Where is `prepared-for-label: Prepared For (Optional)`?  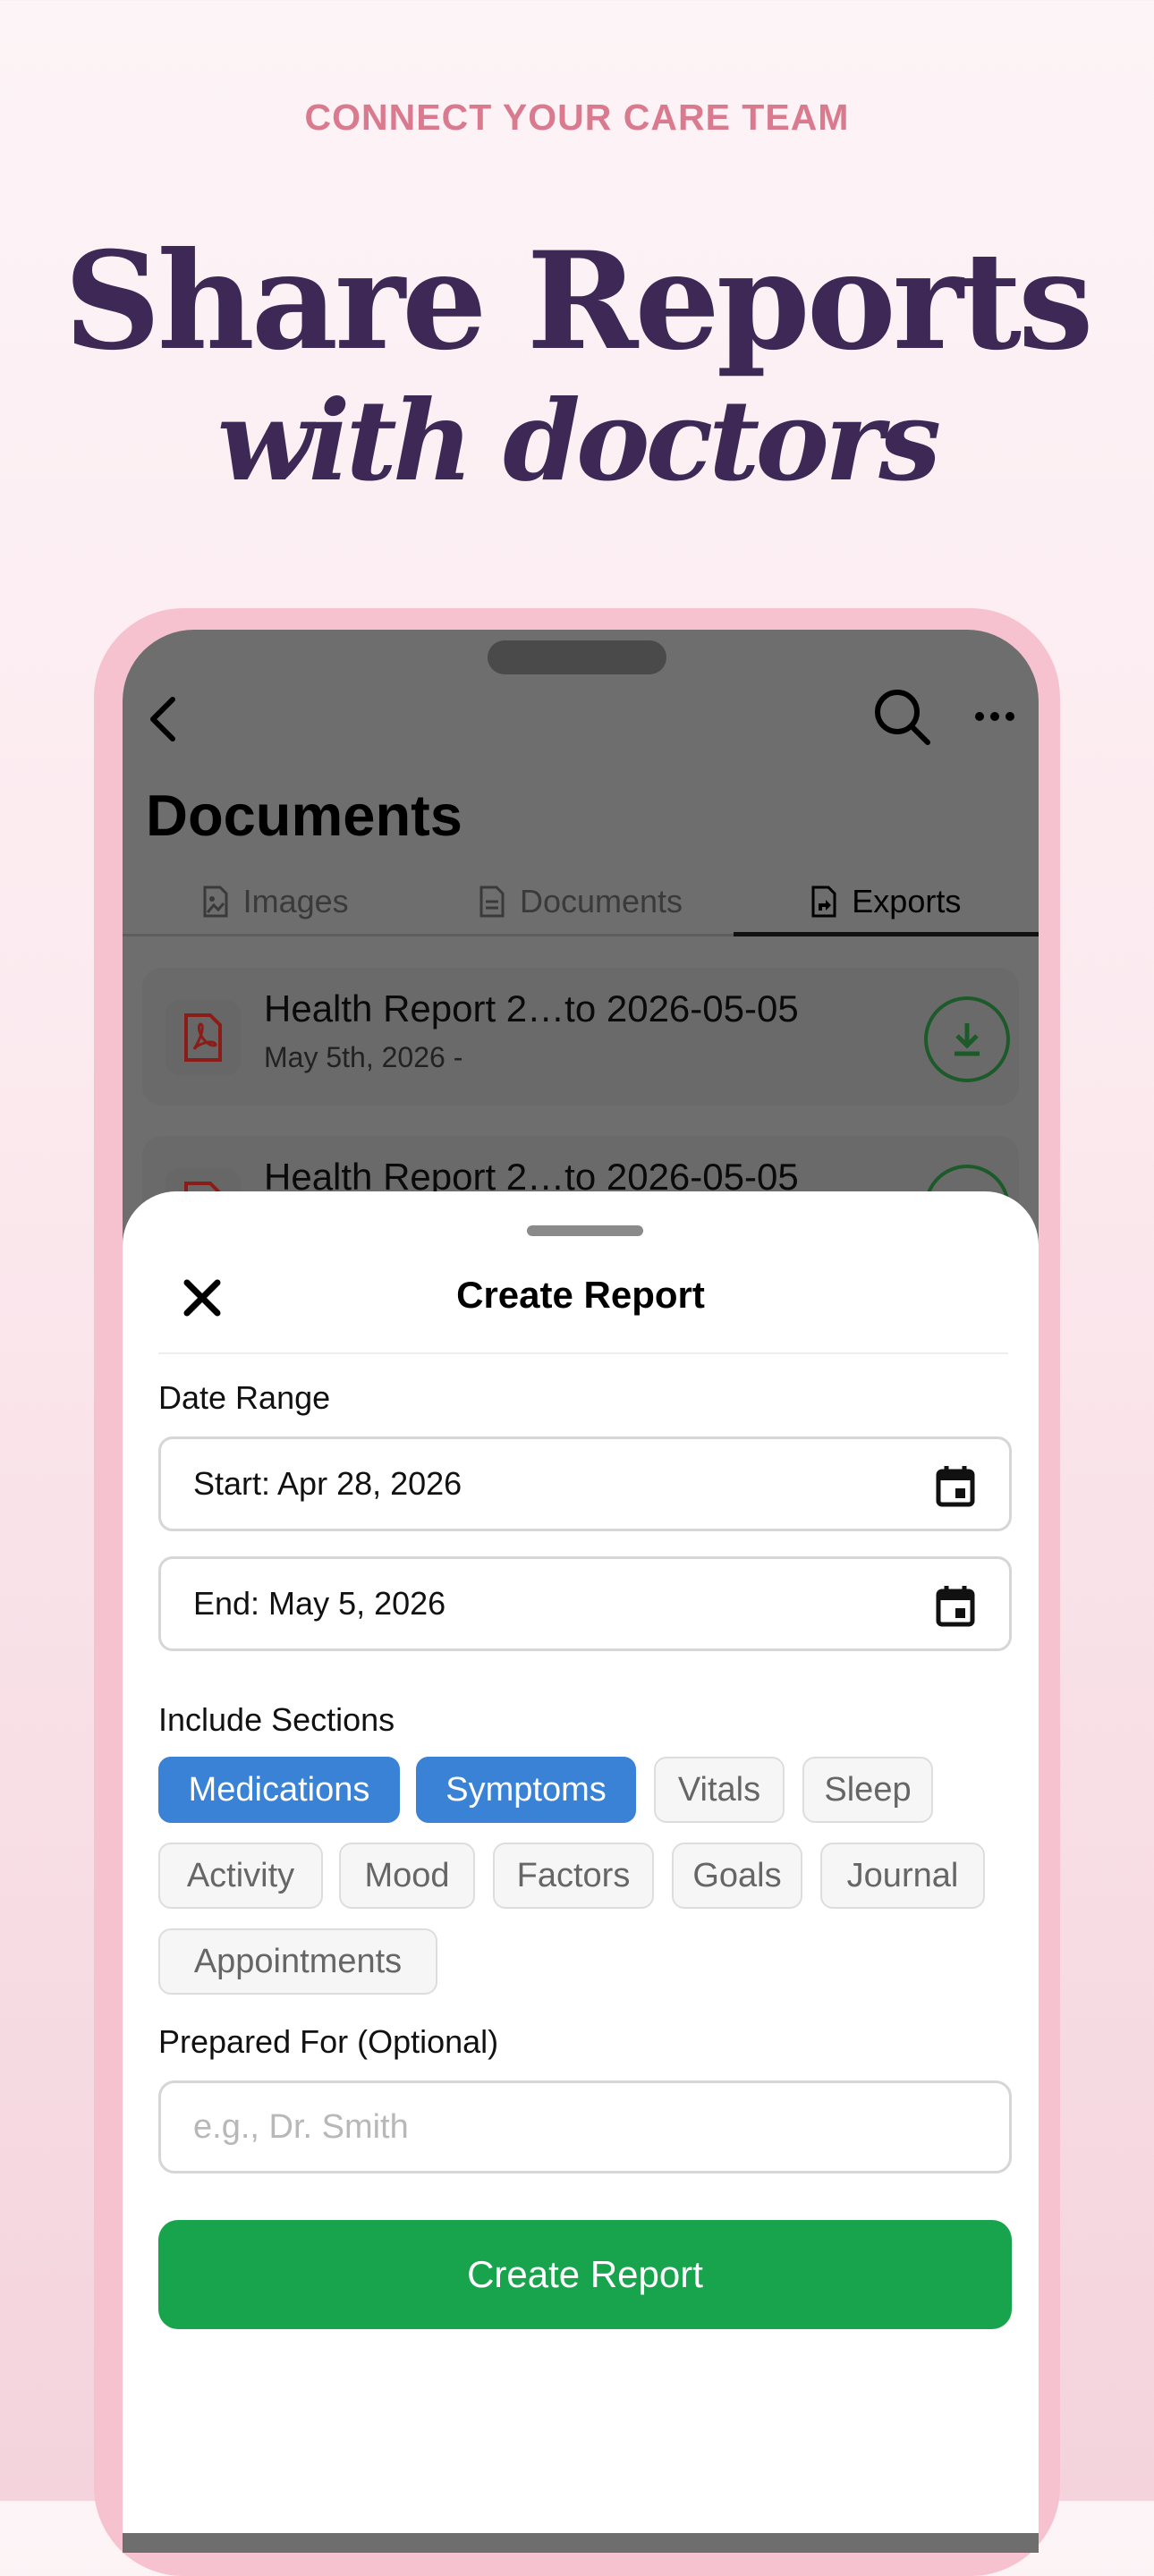 prepared-for-label: Prepared For (Optional) is located at coordinates (328, 2041).